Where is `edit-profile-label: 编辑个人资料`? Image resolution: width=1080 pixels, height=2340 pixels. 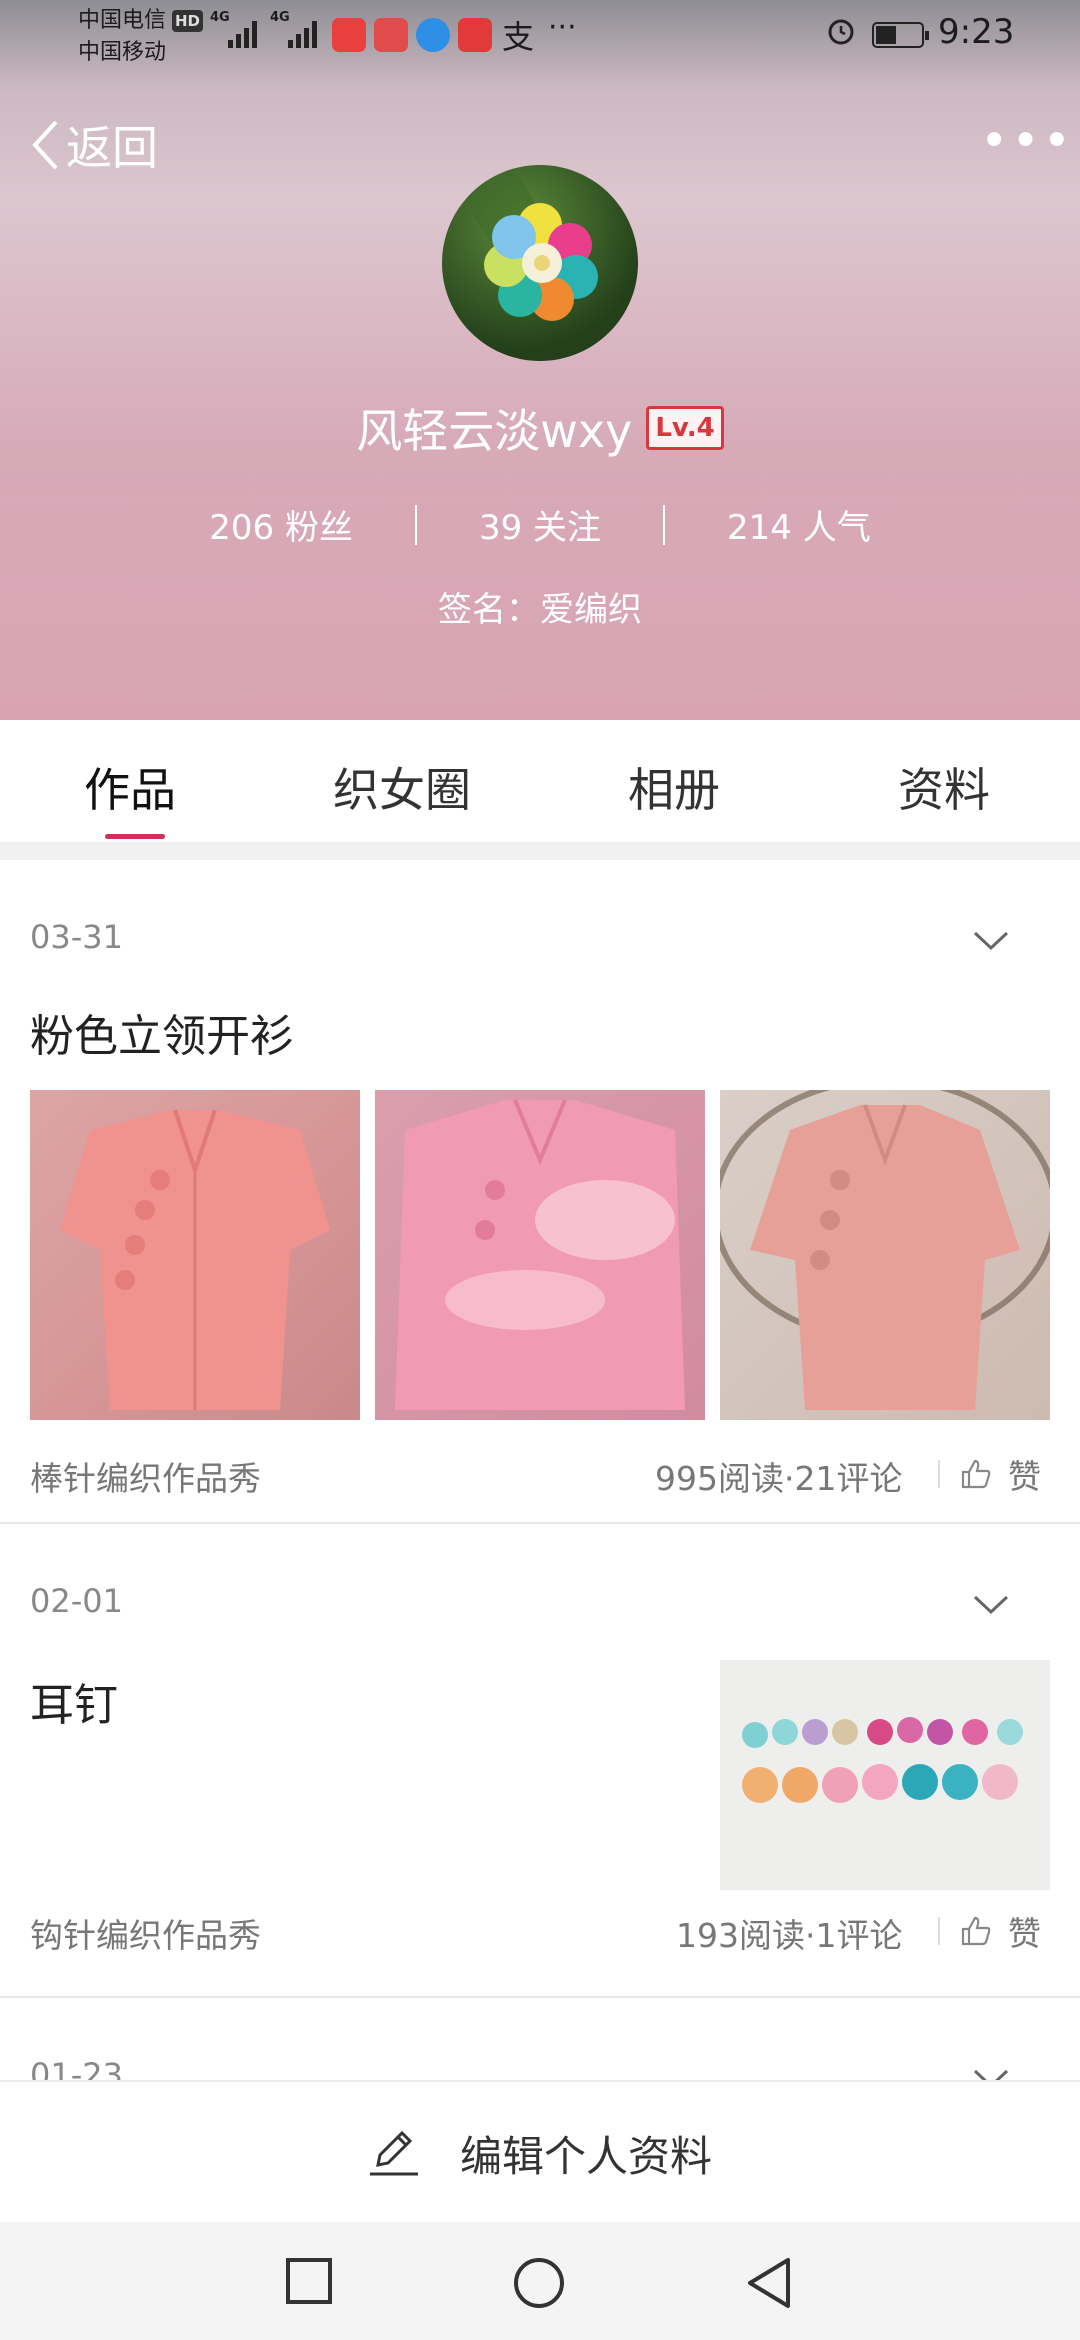
edit-profile-label: 编辑个人资料 is located at coordinates (585, 2156).